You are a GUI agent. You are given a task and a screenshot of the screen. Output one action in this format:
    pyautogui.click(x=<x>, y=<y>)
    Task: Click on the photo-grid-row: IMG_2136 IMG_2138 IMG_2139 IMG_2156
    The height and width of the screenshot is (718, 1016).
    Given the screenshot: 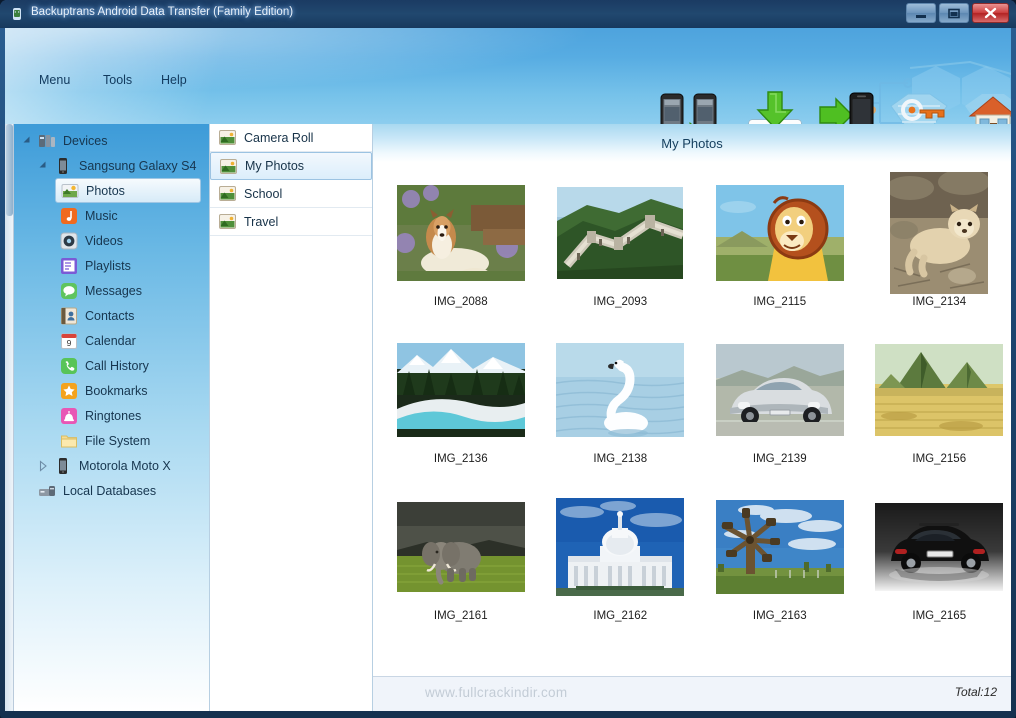 What is the action you would take?
    pyautogui.click(x=692, y=409)
    